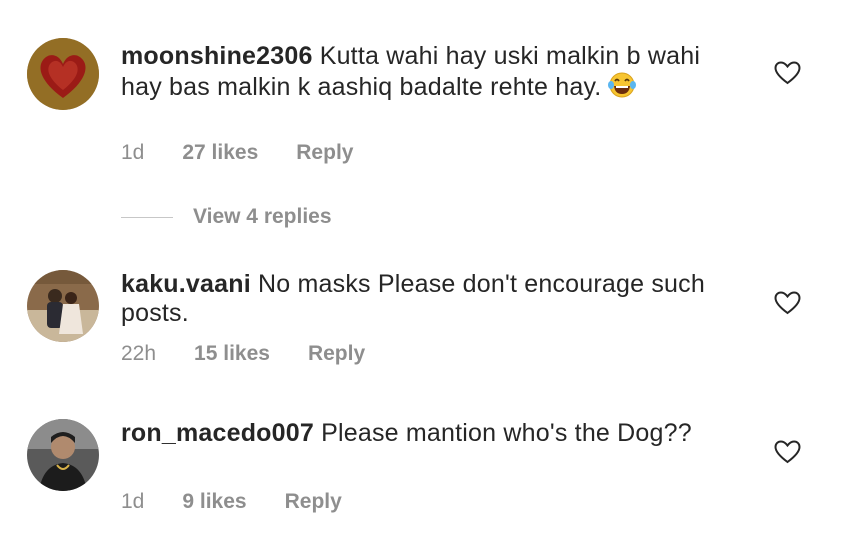 This screenshot has width=850, height=550. Describe the element at coordinates (186, 284) in the screenshot. I see `comment-username: kaku.vaani` at that location.